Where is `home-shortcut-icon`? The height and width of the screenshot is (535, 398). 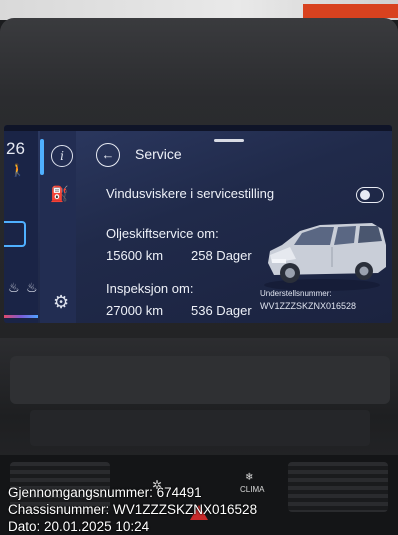 home-shortcut-icon is located at coordinates (15, 234).